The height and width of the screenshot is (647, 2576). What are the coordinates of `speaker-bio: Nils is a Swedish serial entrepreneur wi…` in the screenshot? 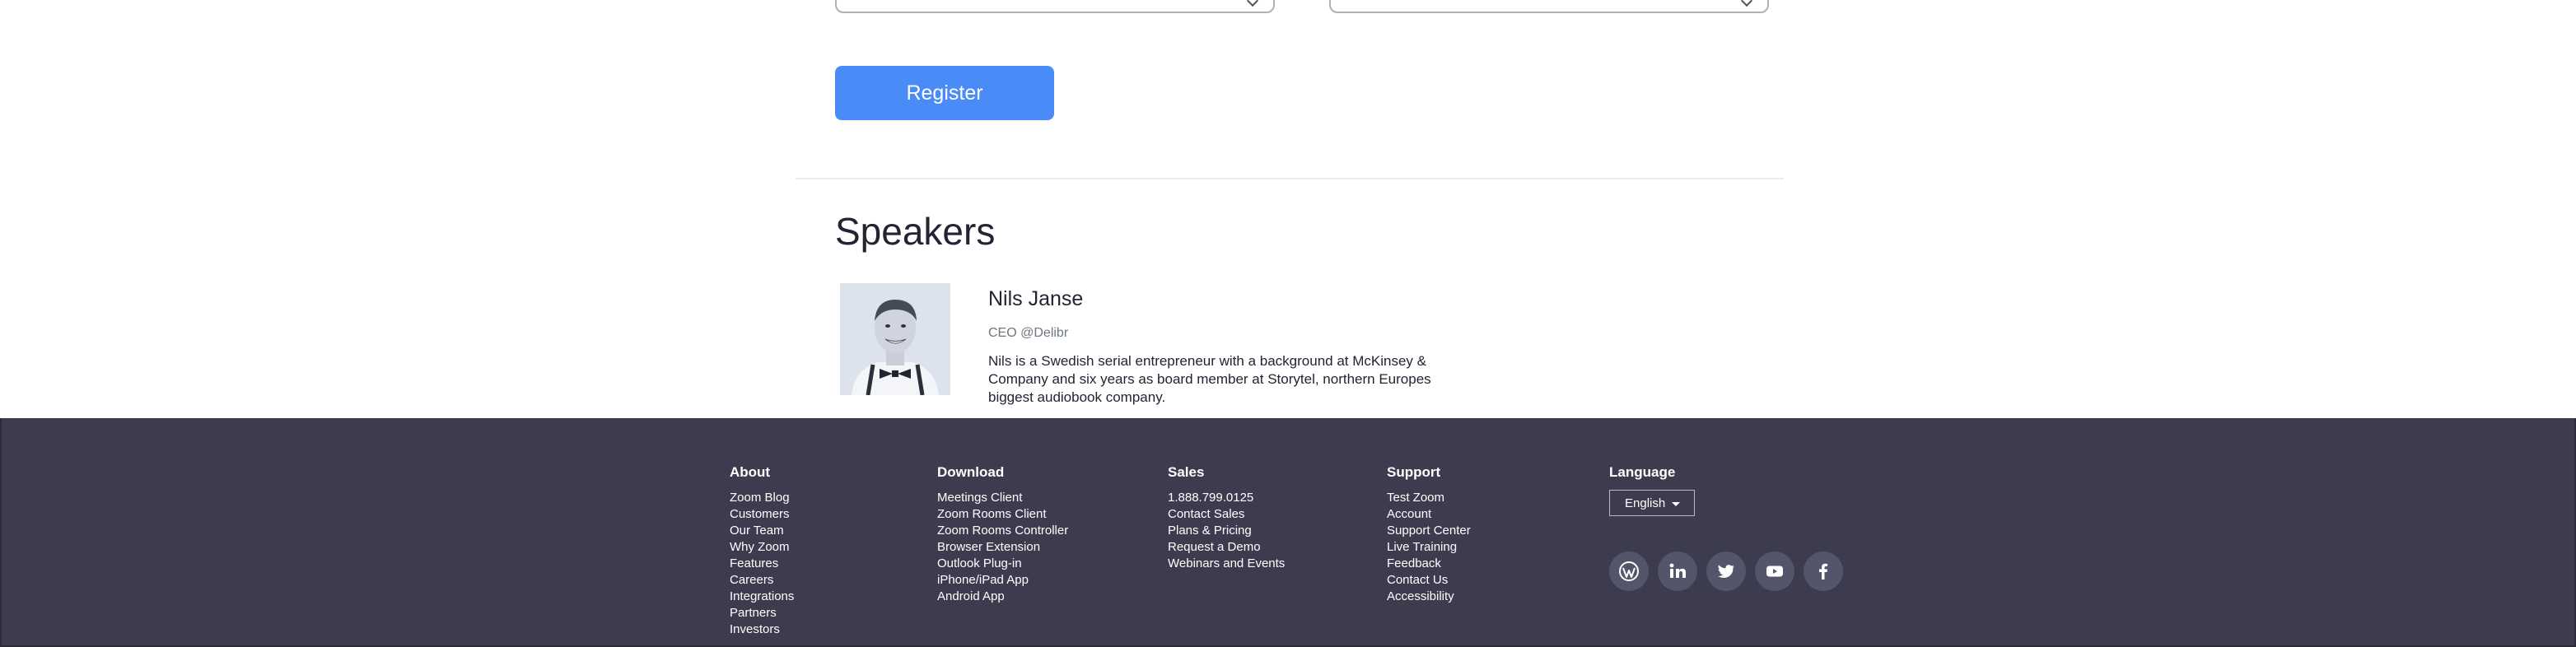 It's located at (1209, 379).